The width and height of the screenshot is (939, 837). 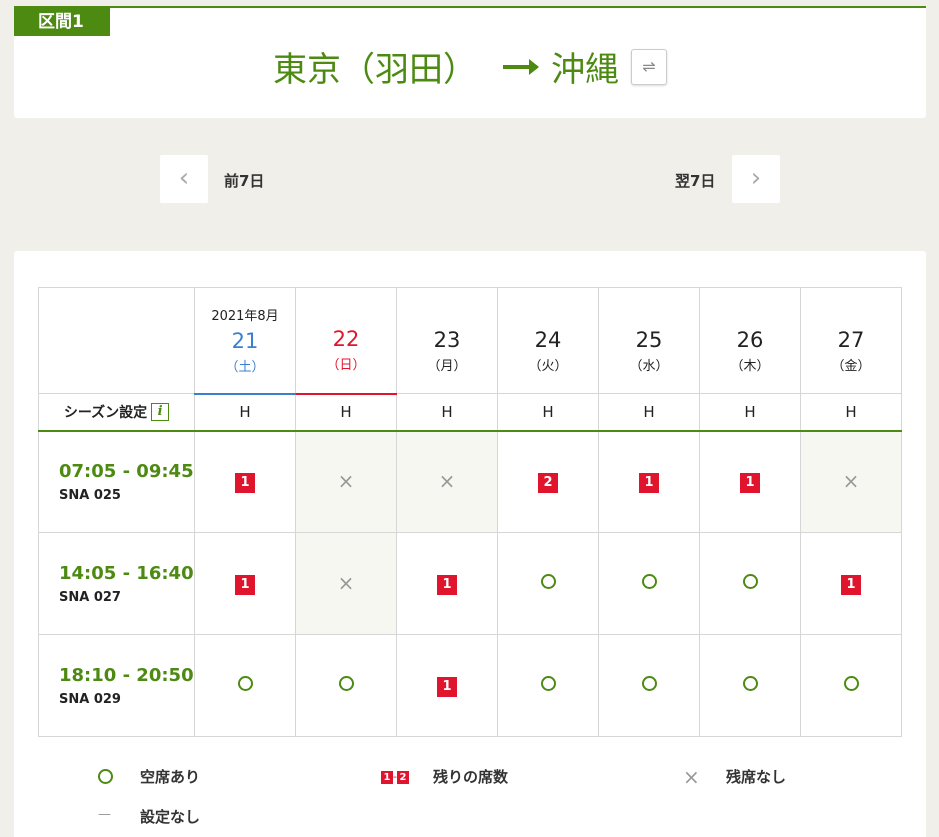 I want to click on next-week-button: ›, so click(x=756, y=179).